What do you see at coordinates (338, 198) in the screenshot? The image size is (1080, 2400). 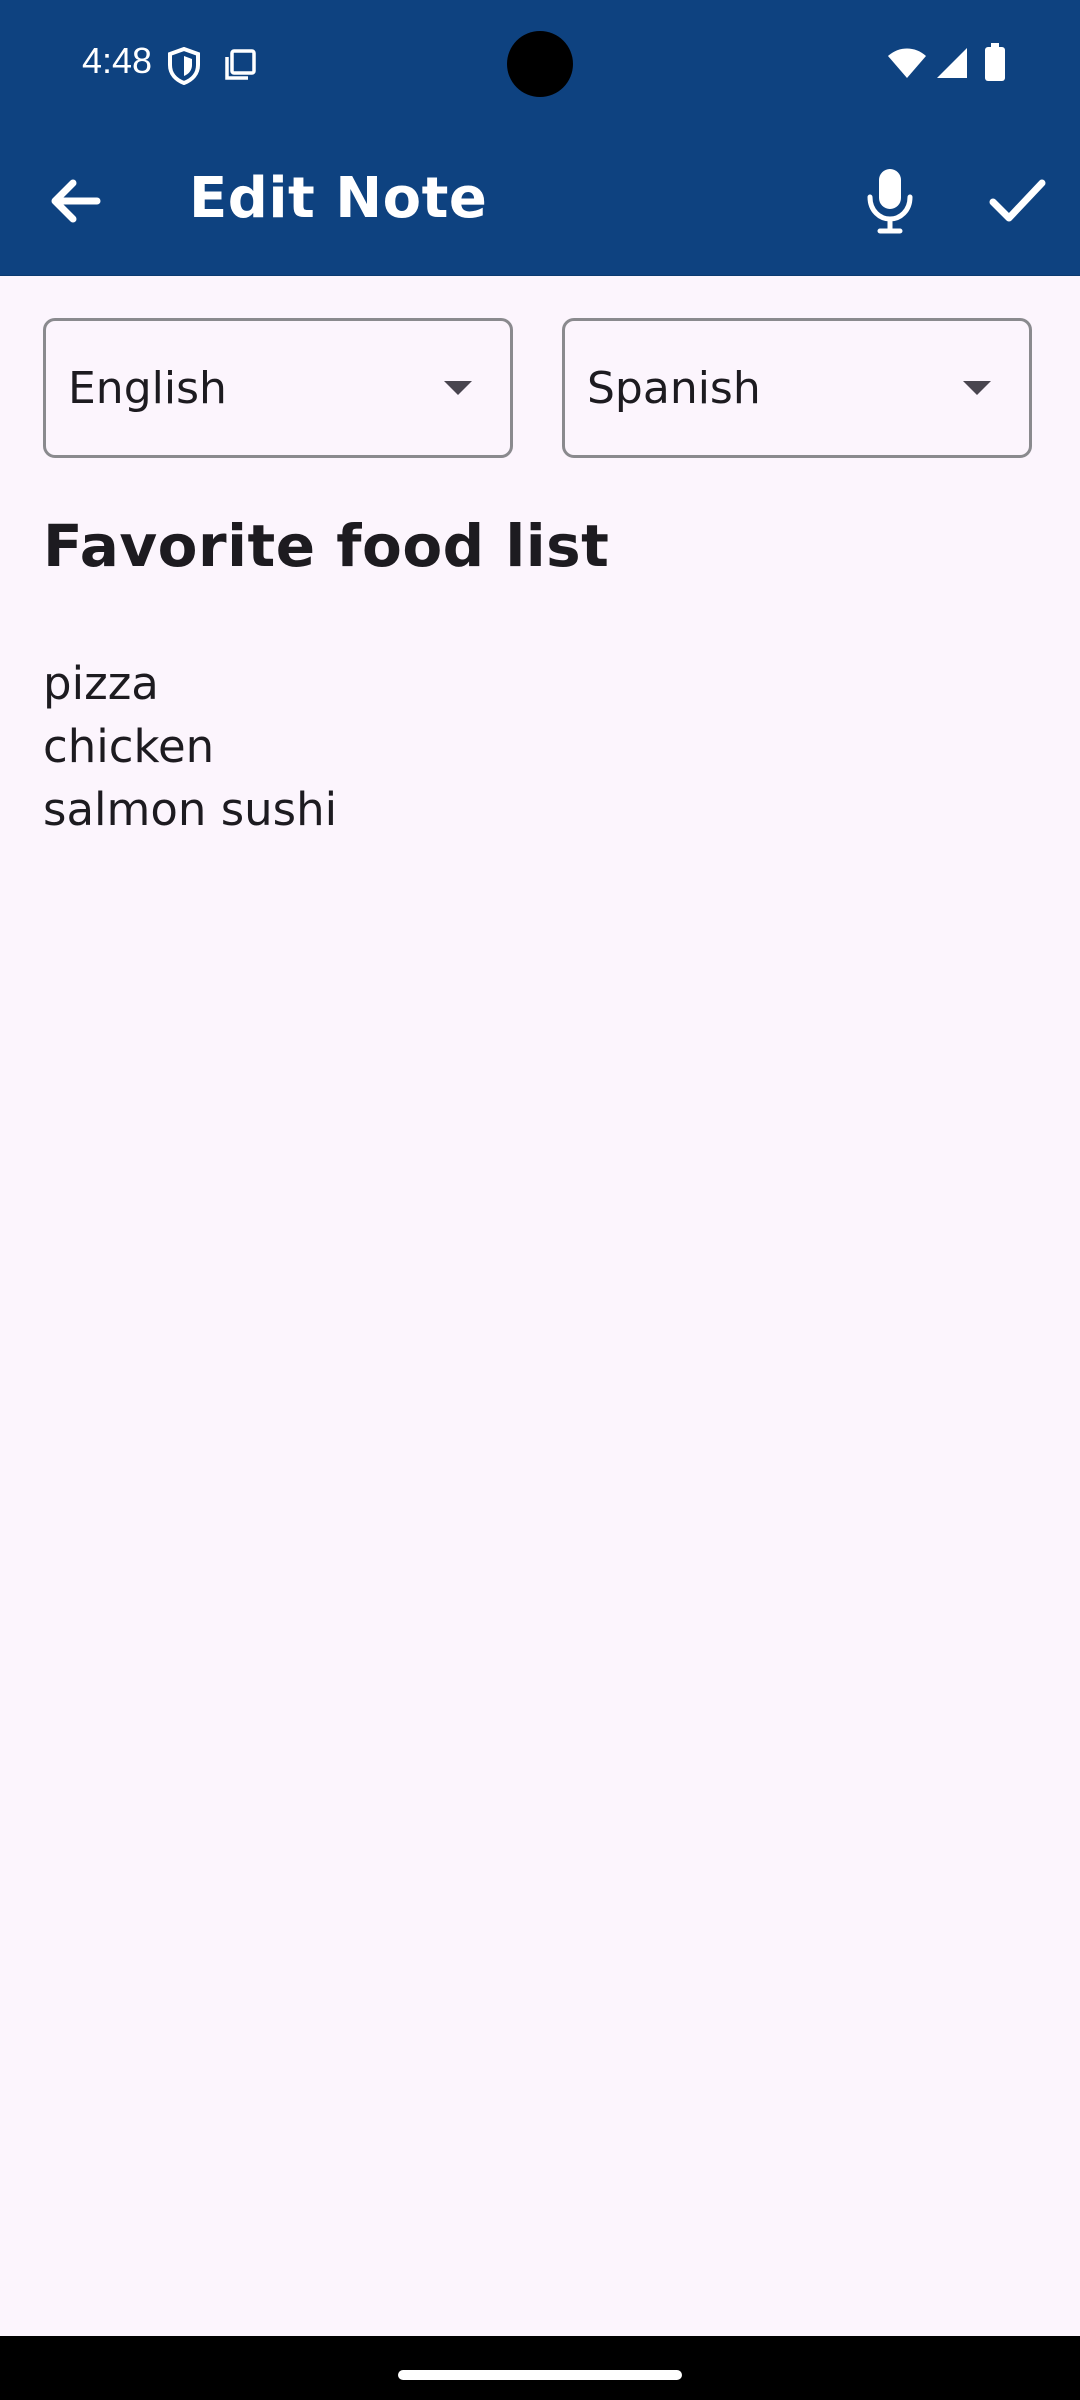 I see `page-title: Edit Note` at bounding box center [338, 198].